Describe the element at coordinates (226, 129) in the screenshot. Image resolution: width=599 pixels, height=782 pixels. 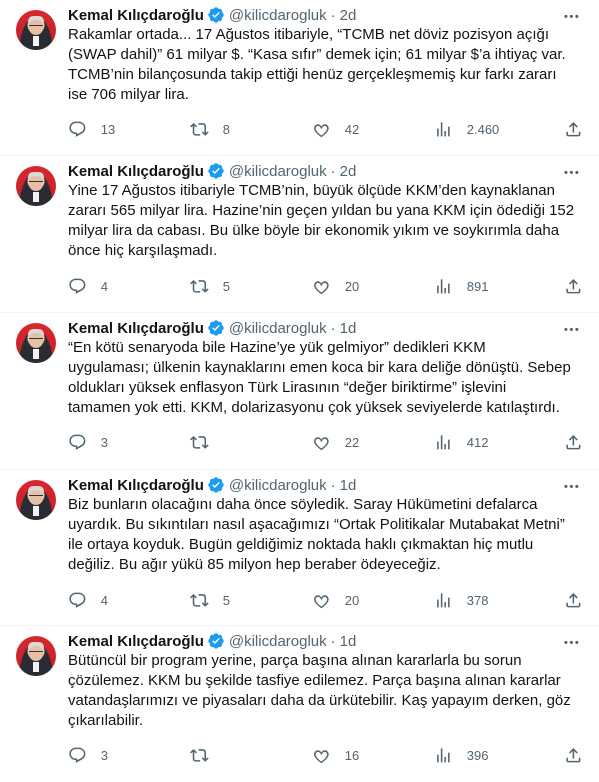
I see `retweet-count: 8` at that location.